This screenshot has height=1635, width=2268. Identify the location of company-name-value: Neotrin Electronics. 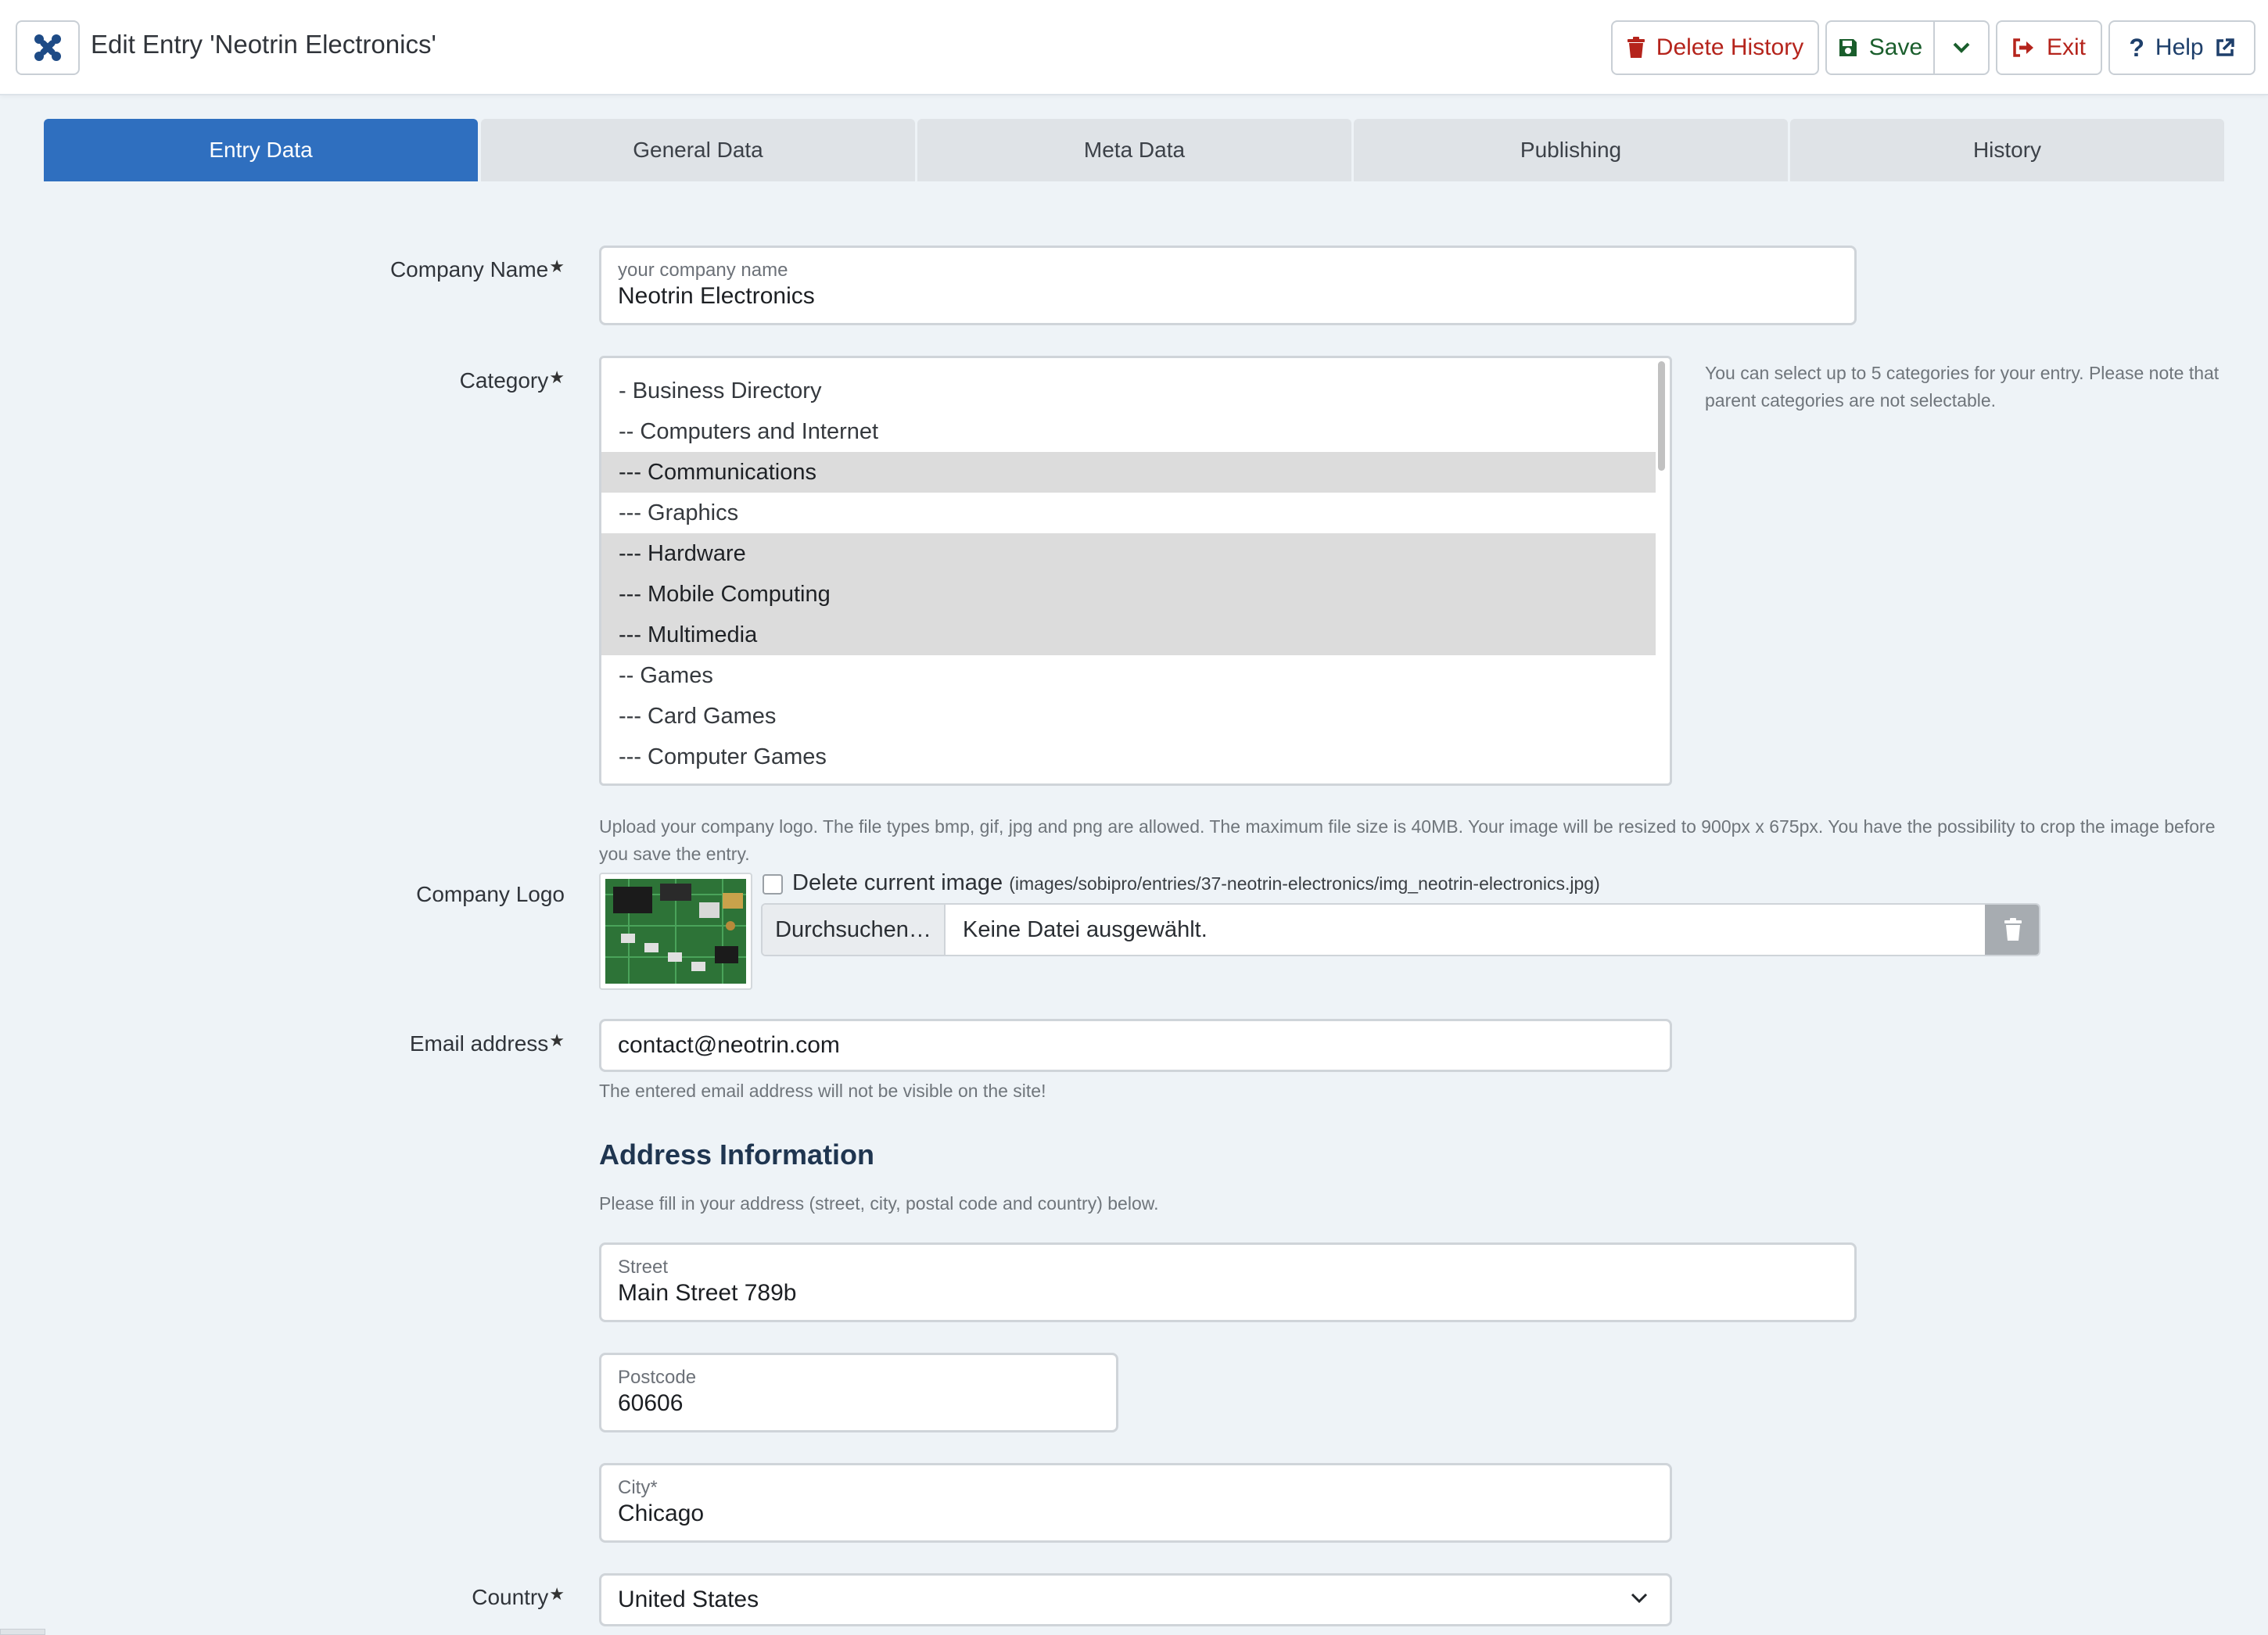
(717, 296).